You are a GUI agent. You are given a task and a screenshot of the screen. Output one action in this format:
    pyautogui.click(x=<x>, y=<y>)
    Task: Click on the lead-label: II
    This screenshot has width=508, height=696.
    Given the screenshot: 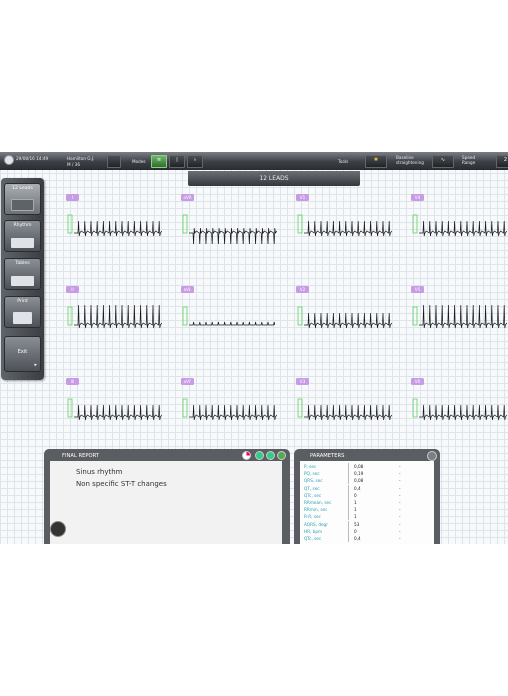 What is the action you would take?
    pyautogui.click(x=72, y=289)
    